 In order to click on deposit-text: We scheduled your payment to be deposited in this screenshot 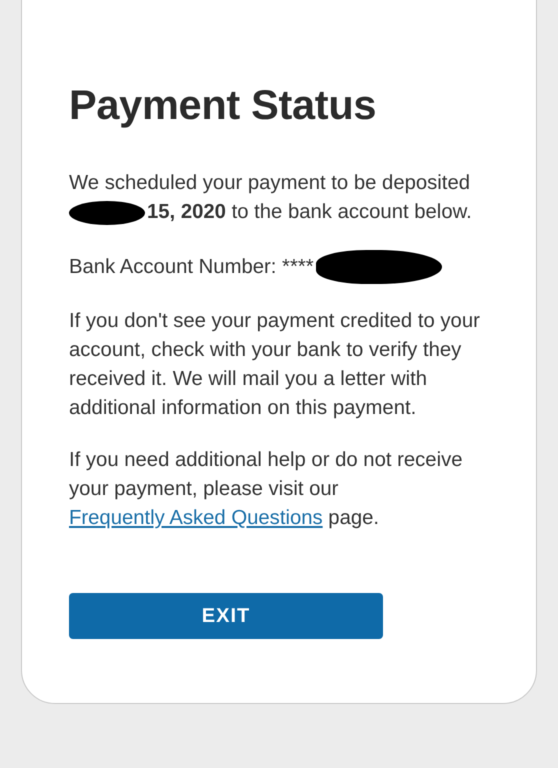, I will do `click(270, 183)`.